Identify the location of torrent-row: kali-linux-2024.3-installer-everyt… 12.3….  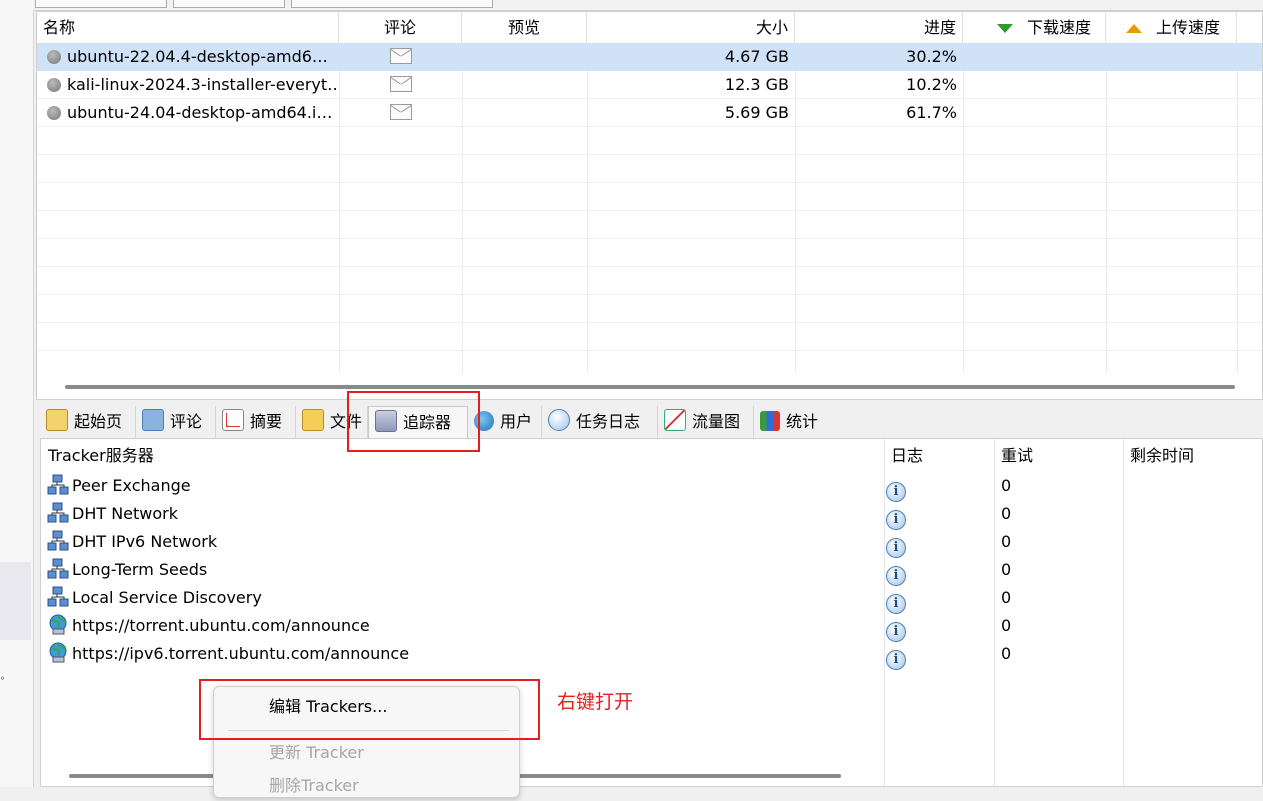
(649, 85).